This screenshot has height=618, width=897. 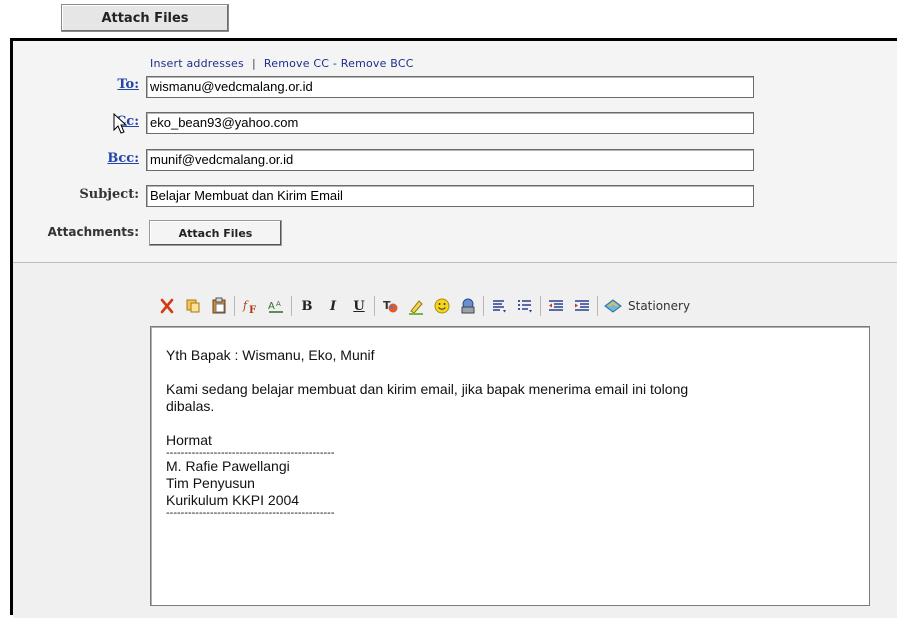 What do you see at coordinates (333, 306) in the screenshot?
I see `italic-icon: I` at bounding box center [333, 306].